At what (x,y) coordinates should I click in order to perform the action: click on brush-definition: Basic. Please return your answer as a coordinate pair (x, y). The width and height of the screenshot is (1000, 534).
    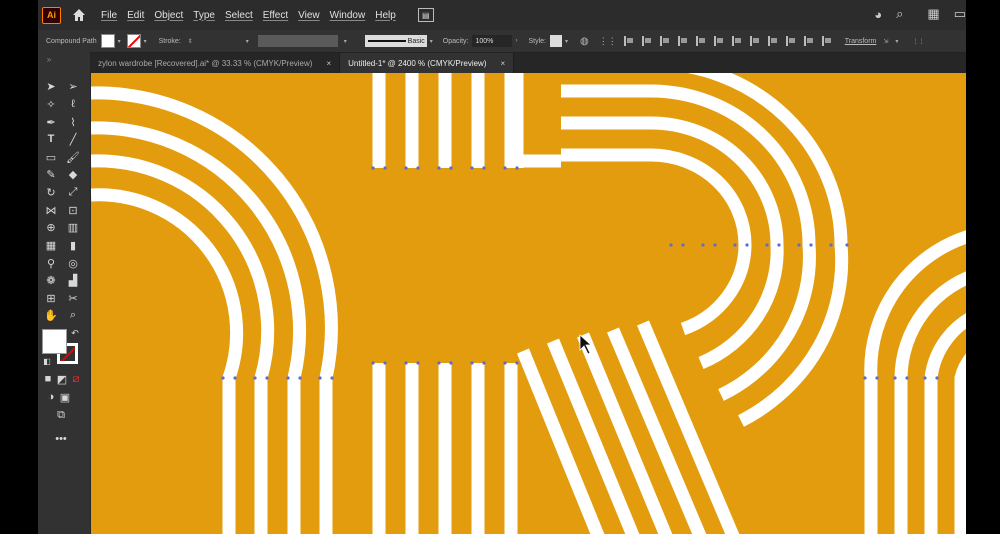
    Looking at the image, I should click on (395, 41).